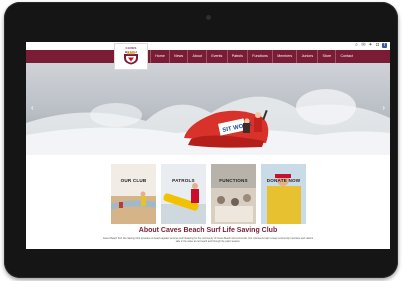 This screenshot has height=281, width=403. What do you see at coordinates (159, 56) in the screenshot?
I see `nav-item-home: Home` at bounding box center [159, 56].